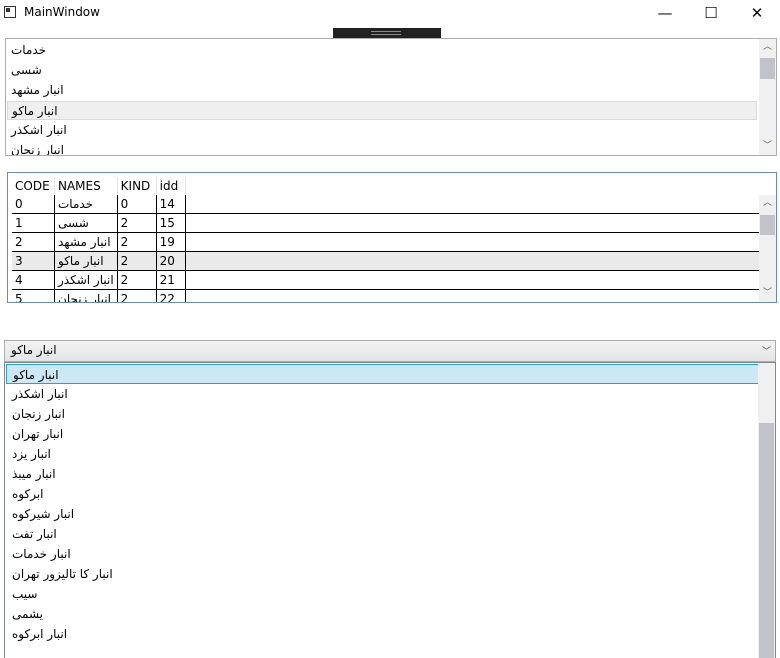 The width and height of the screenshot is (780, 658). I want to click on header-filler, so click(478, 186).